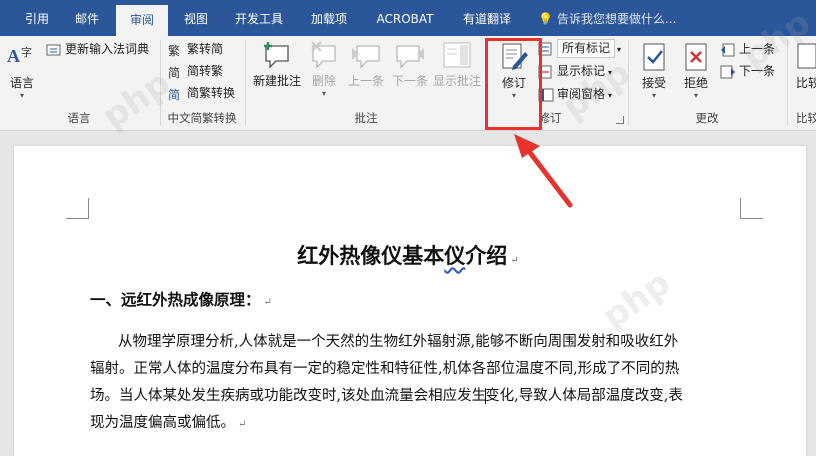 The height and width of the screenshot is (456, 816). What do you see at coordinates (806, 118) in the screenshot?
I see `group-label-compare: 比较` at bounding box center [806, 118].